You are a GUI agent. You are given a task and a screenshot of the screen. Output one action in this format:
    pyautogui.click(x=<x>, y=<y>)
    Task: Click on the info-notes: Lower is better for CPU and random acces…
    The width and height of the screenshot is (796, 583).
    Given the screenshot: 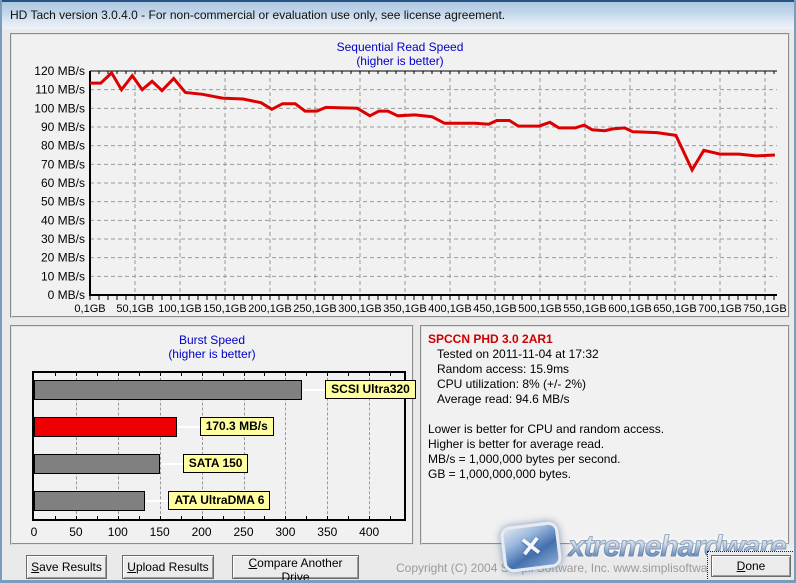 What is the action you would take?
    pyautogui.click(x=605, y=452)
    